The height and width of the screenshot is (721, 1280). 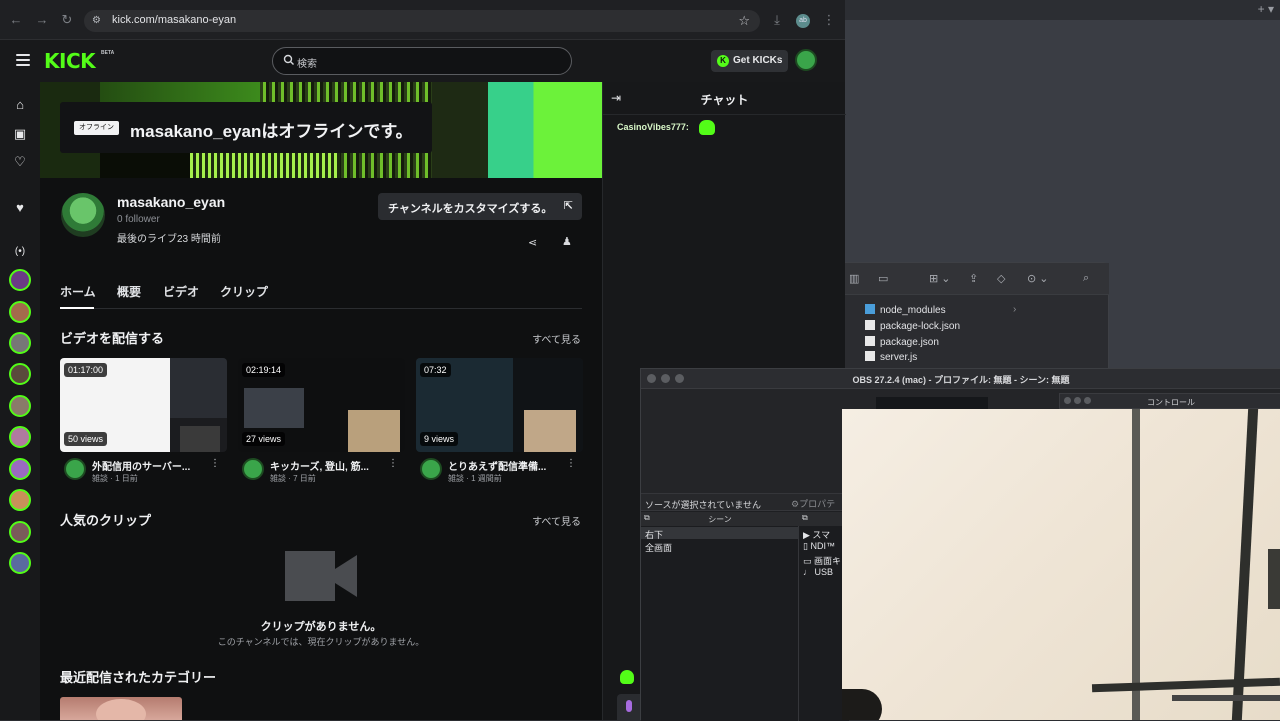 I want to click on source-item: ▯ NDI™, so click(x=819, y=546).